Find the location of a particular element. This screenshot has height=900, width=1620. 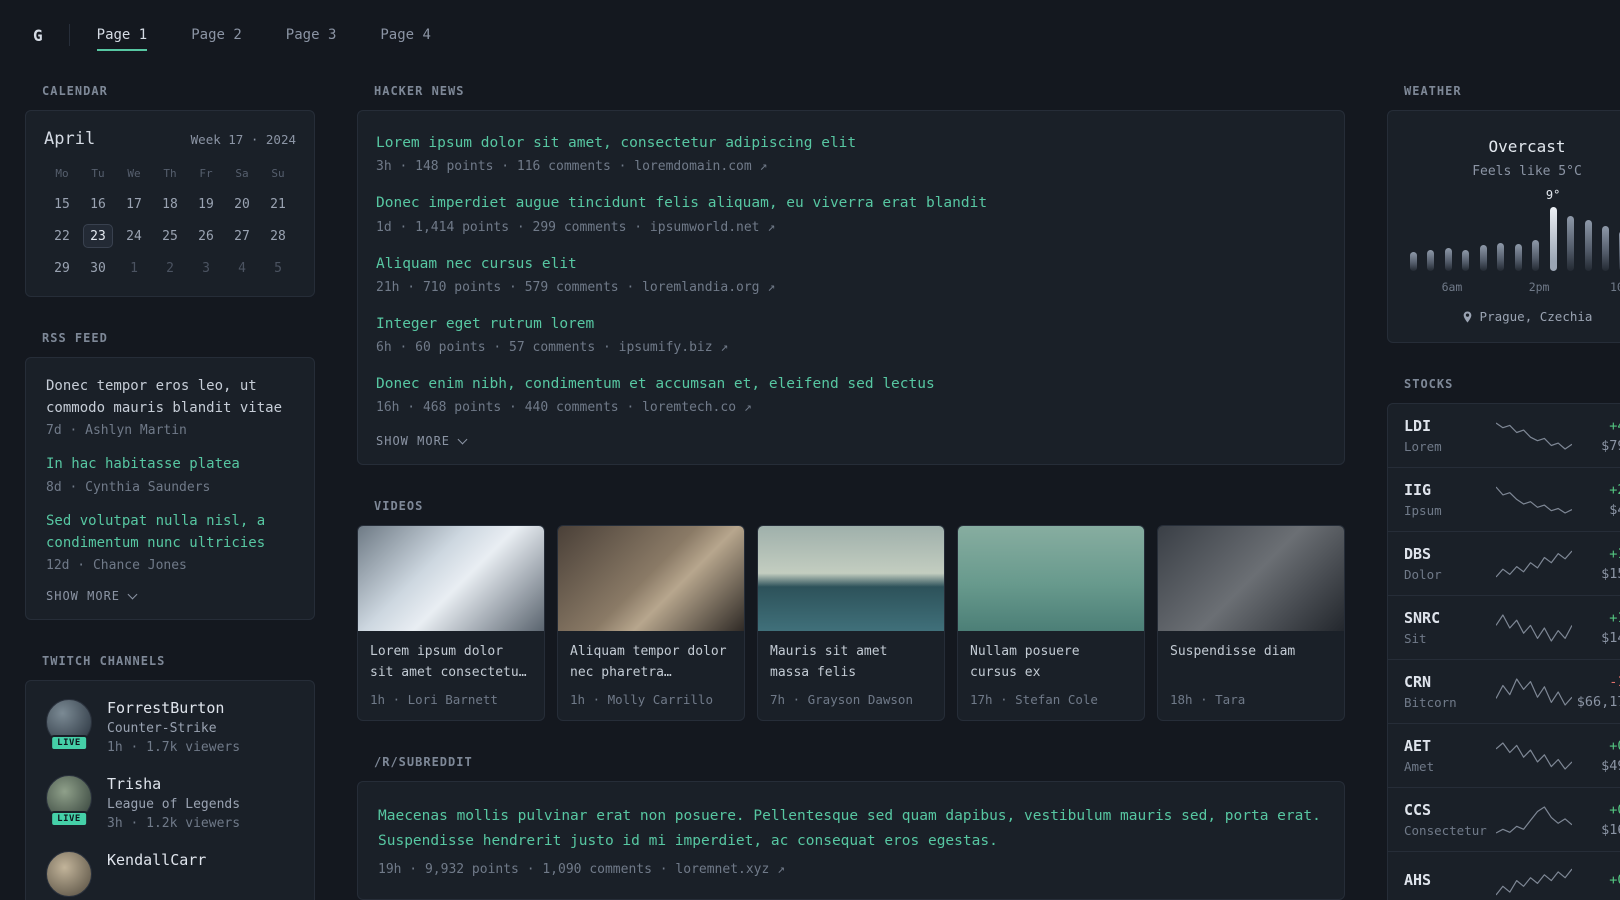

stock-row: AET Amet +0.92% $499.72 is located at coordinates (1504, 755).